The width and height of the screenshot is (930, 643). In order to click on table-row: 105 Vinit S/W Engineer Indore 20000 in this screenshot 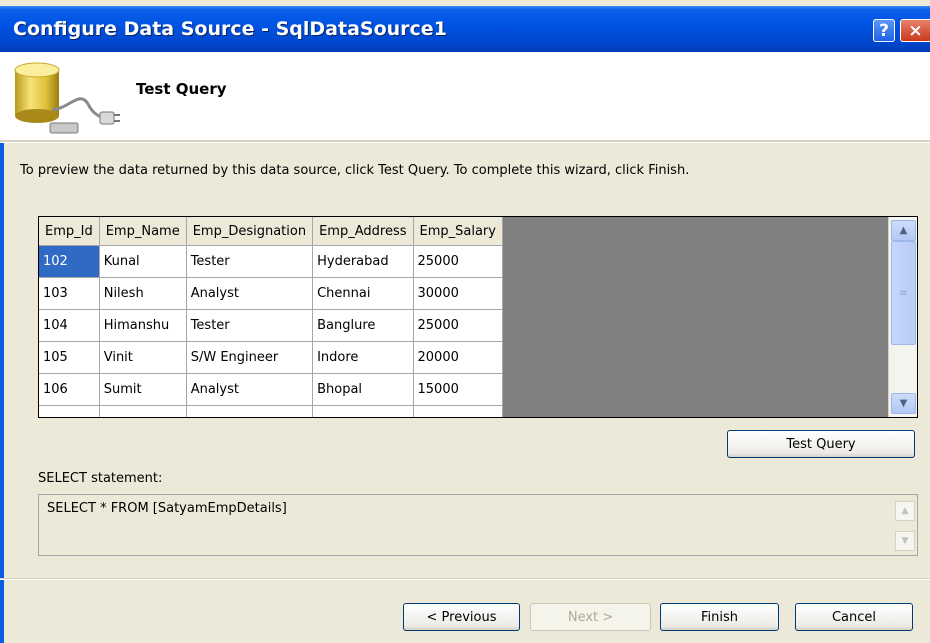, I will do `click(271, 357)`.